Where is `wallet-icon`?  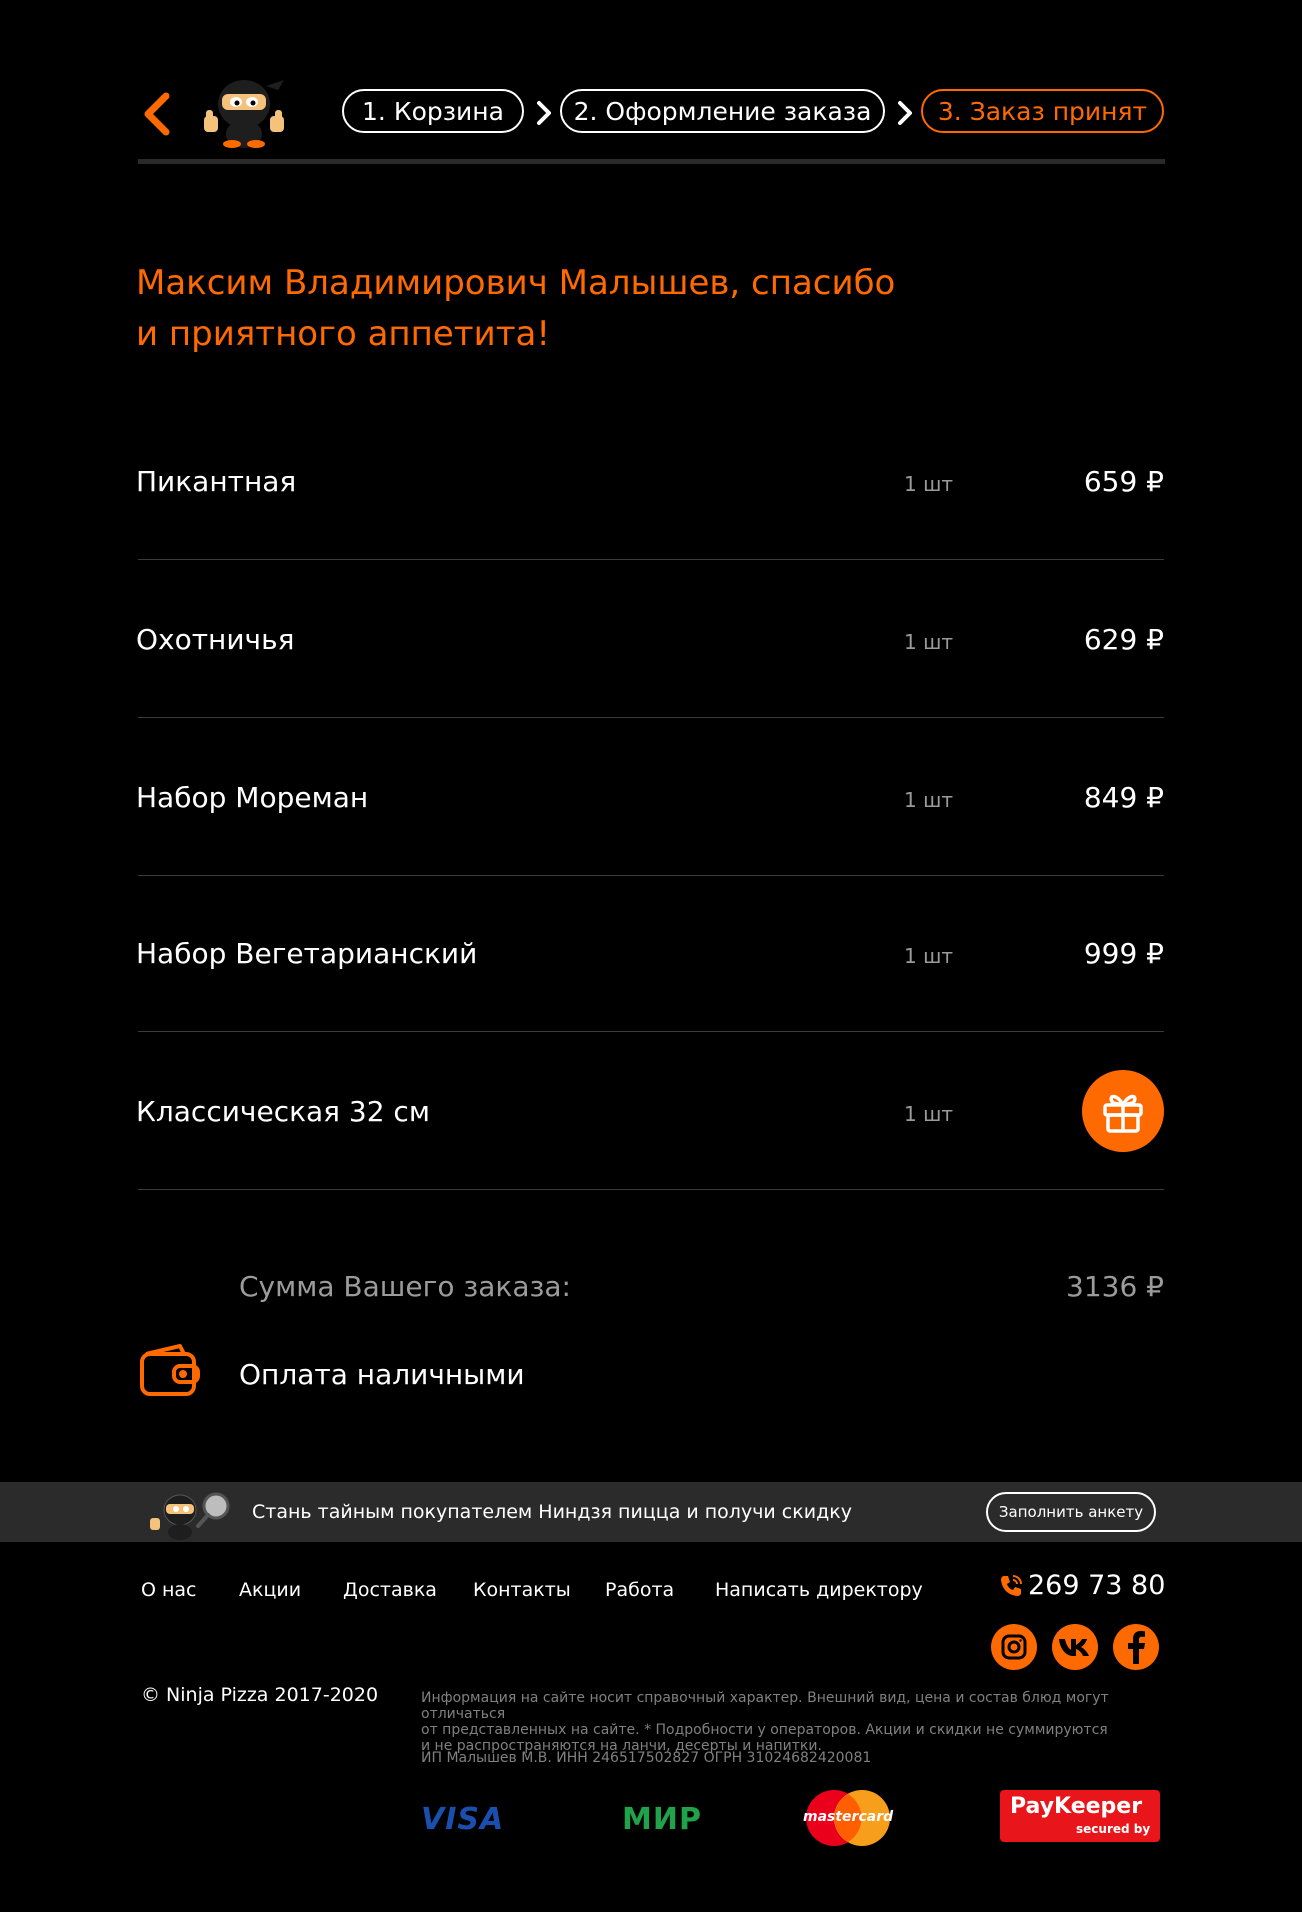
wallet-icon is located at coordinates (170, 1370).